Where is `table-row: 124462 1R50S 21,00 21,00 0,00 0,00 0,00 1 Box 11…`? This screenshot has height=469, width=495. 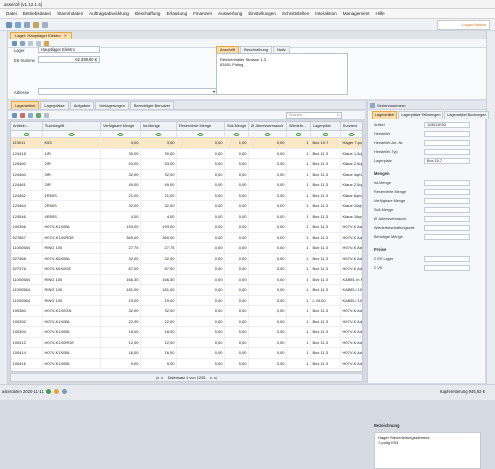 table-row: 124462 1R50S 21,00 21,00 0,00 0,00 0,00 1 Box 11… is located at coordinates (186, 195).